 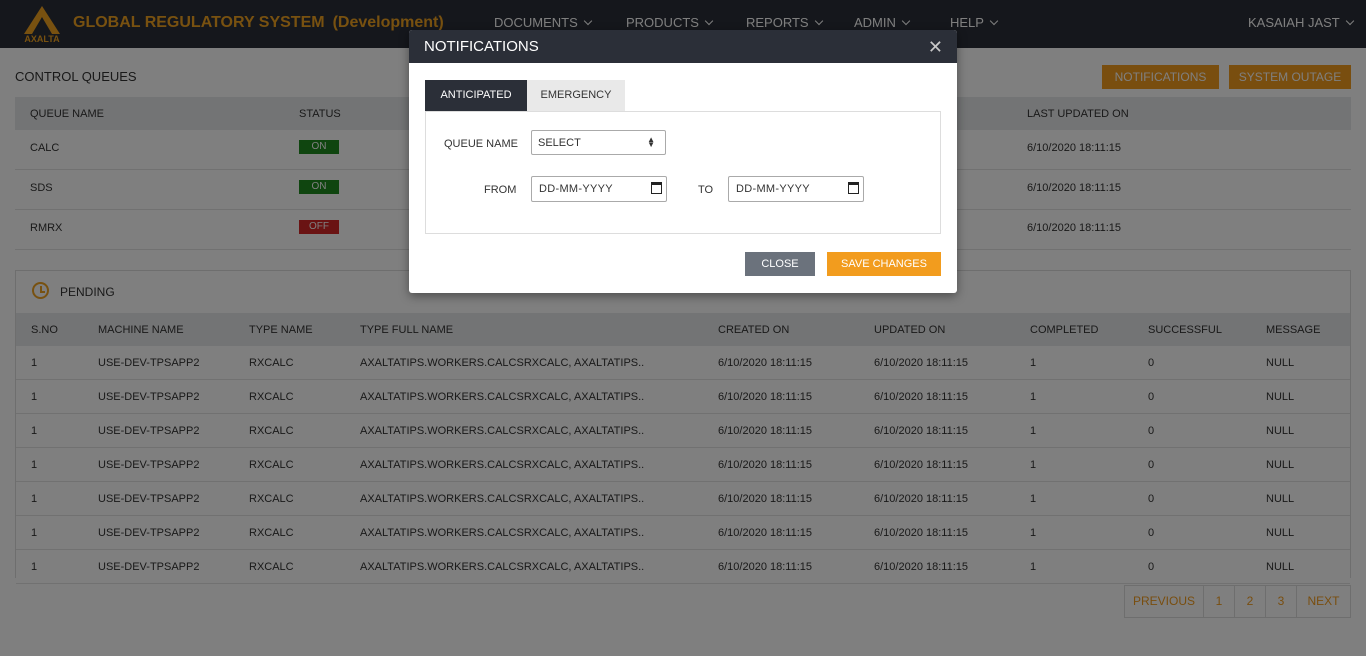 I want to click on to-date-input: DD-MM-YYYY, so click(x=796, y=189).